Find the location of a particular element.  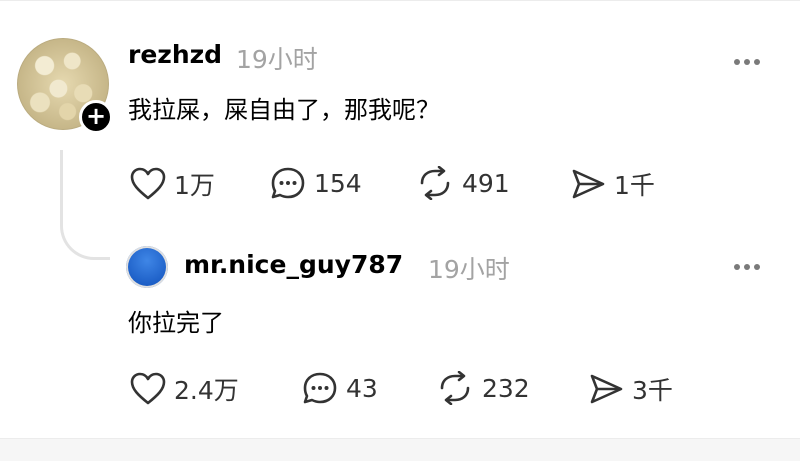

reply-text: 你拉完了 is located at coordinates (176, 323).